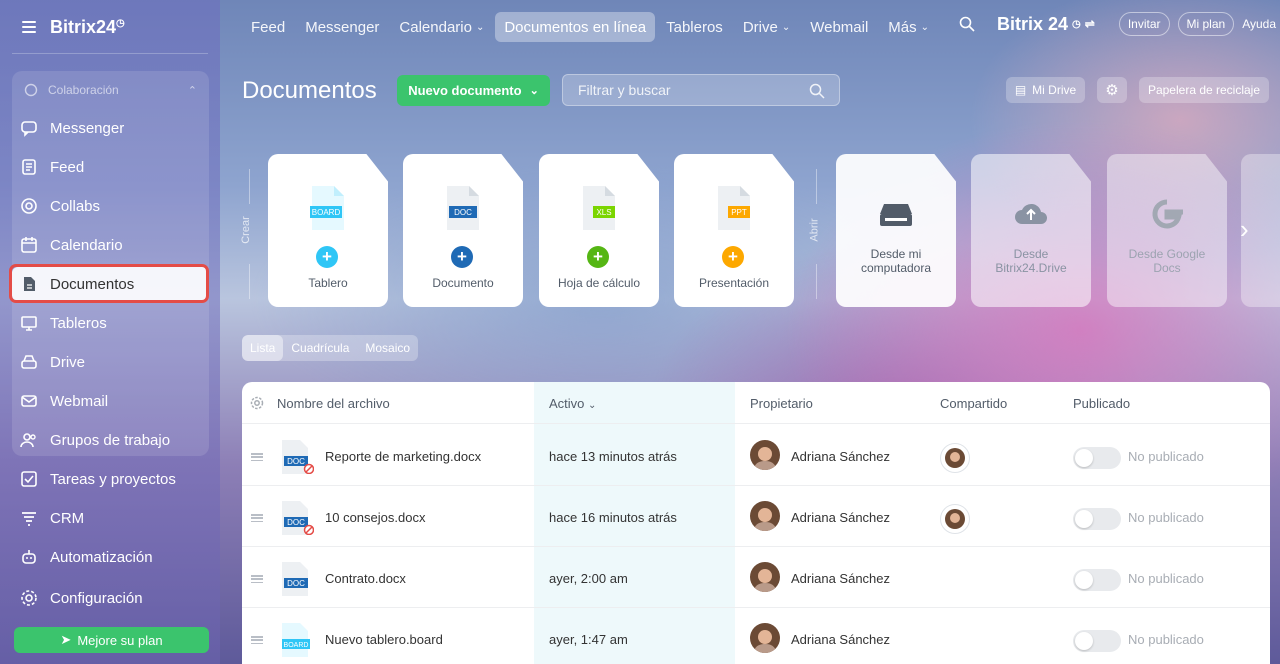 The image size is (1280, 664). What do you see at coordinates (688, 90) in the screenshot?
I see `search-input` at bounding box center [688, 90].